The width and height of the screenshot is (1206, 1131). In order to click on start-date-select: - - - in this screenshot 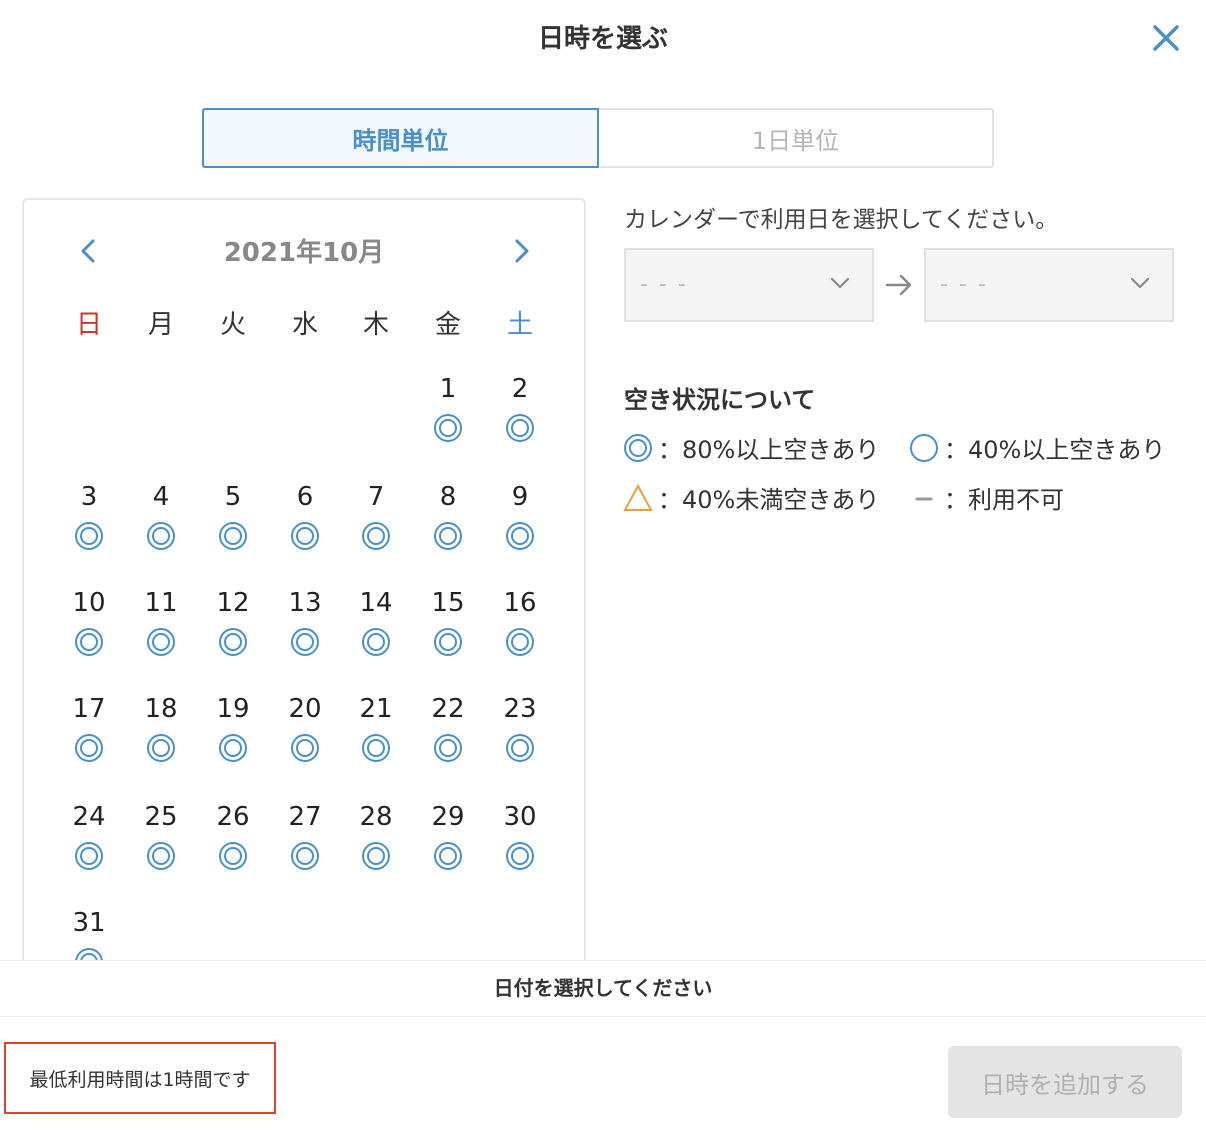, I will do `click(749, 285)`.